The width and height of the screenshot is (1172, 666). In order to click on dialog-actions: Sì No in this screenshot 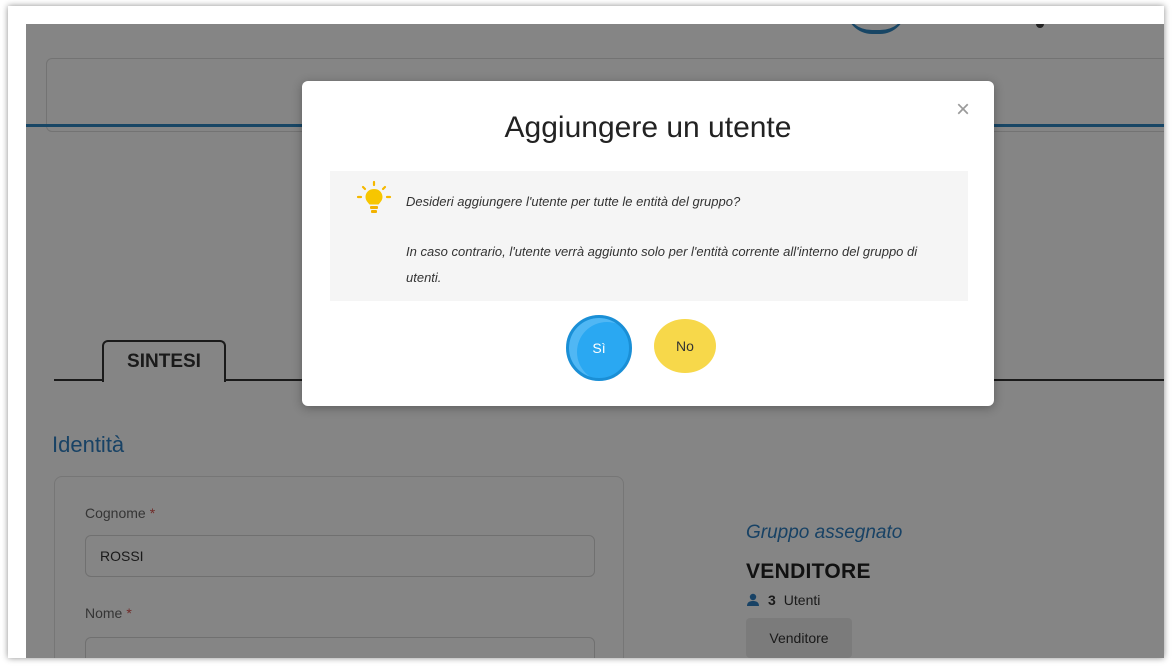, I will do `click(648, 350)`.